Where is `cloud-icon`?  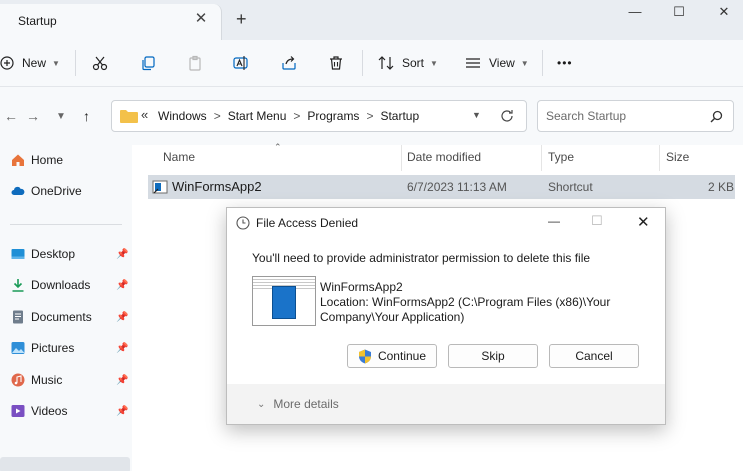
cloud-icon is located at coordinates (18, 190).